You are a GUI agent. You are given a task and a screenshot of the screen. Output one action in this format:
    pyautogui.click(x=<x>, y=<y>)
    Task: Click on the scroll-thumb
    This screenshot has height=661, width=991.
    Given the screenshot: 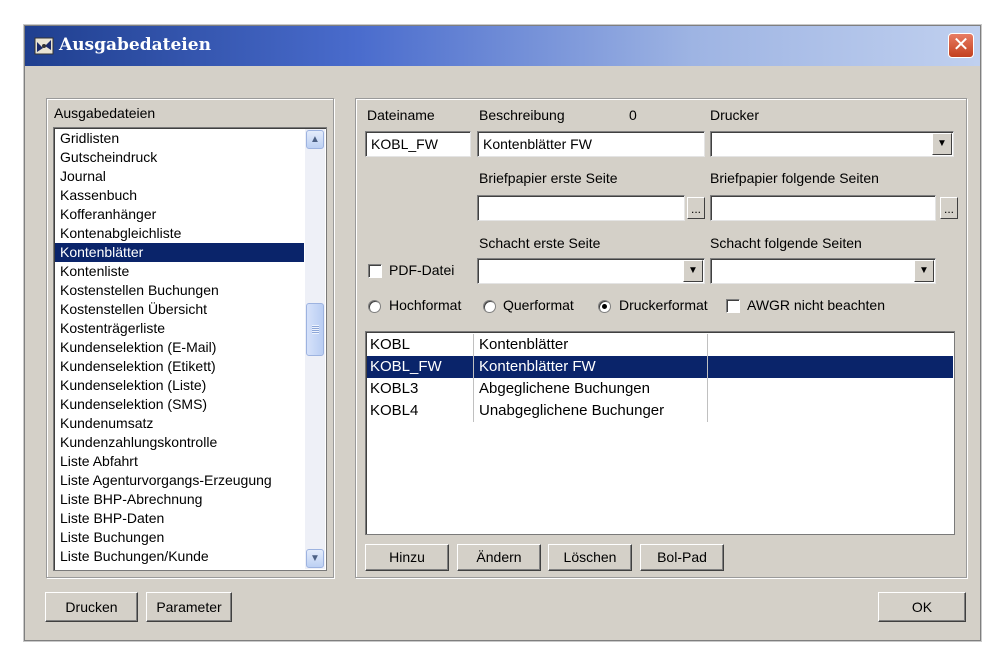 What is the action you would take?
    pyautogui.click(x=315, y=329)
    